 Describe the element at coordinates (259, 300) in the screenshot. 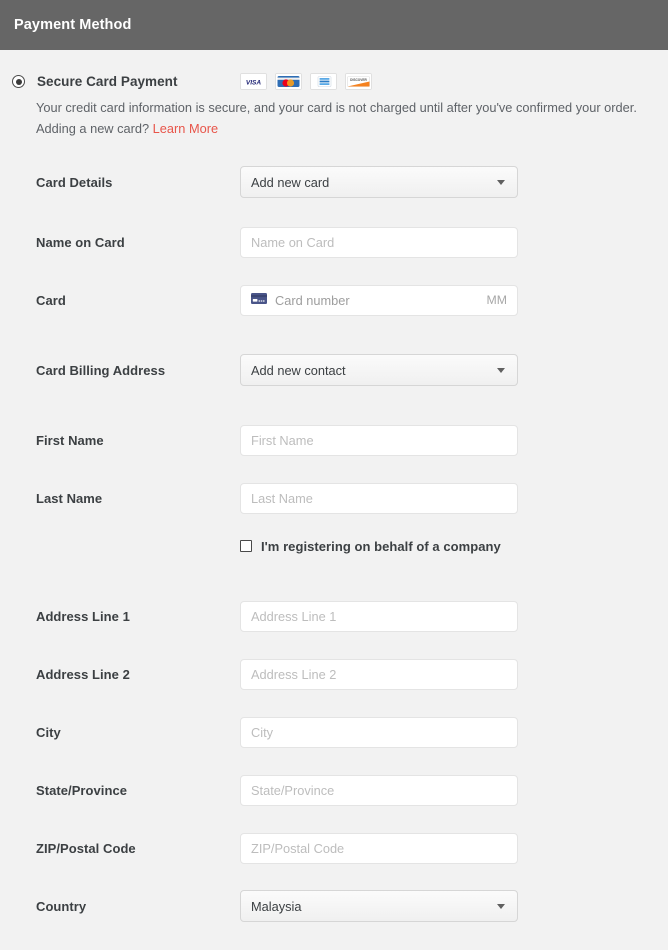

I see `credit-card-icon` at that location.